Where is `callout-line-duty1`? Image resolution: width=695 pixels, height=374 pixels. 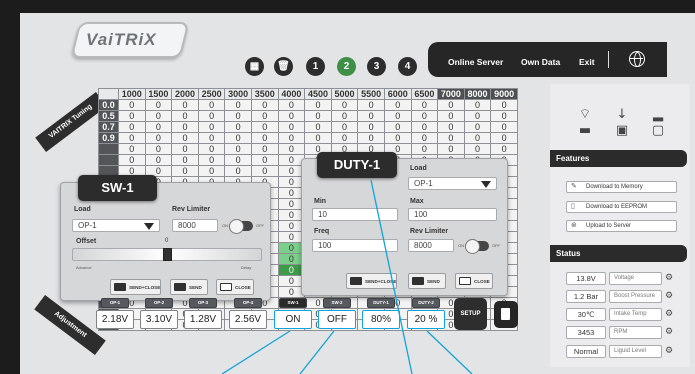
callout-line-duty1 is located at coordinates (391, 276).